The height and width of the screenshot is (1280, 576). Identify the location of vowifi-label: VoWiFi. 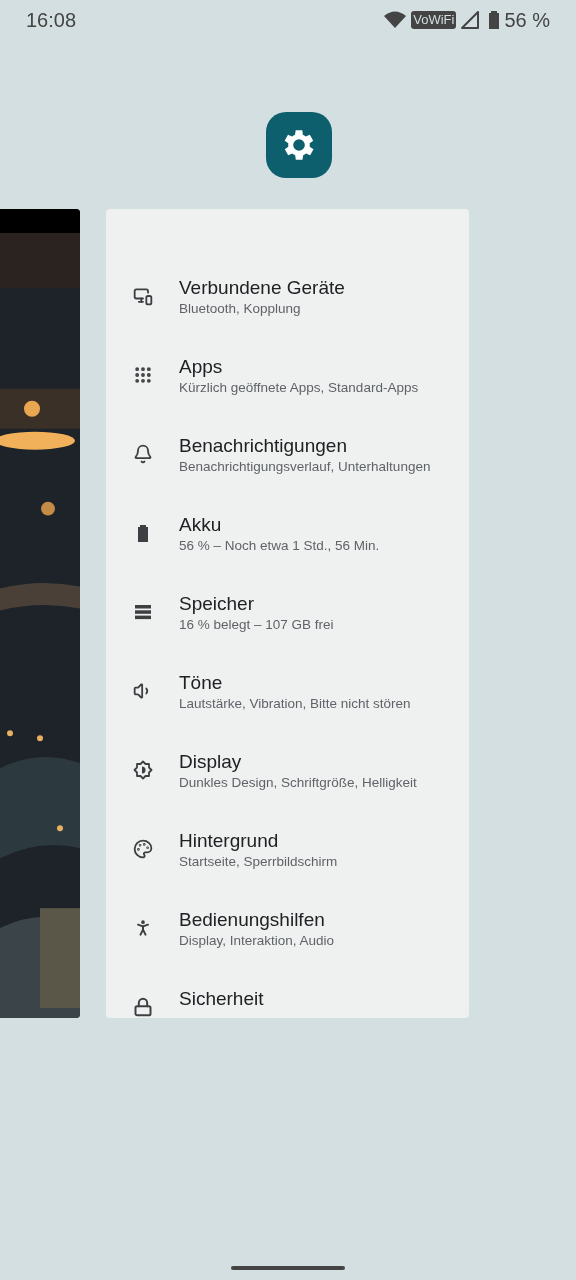
(434, 20).